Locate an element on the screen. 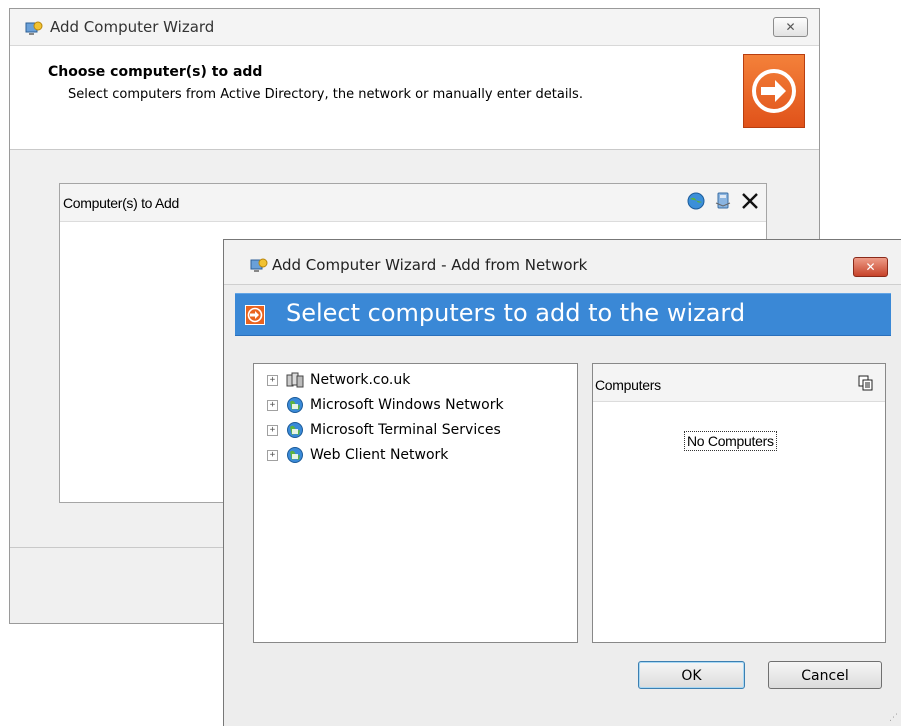 This screenshot has width=901, height=726. copy-icon is located at coordinates (866, 385).